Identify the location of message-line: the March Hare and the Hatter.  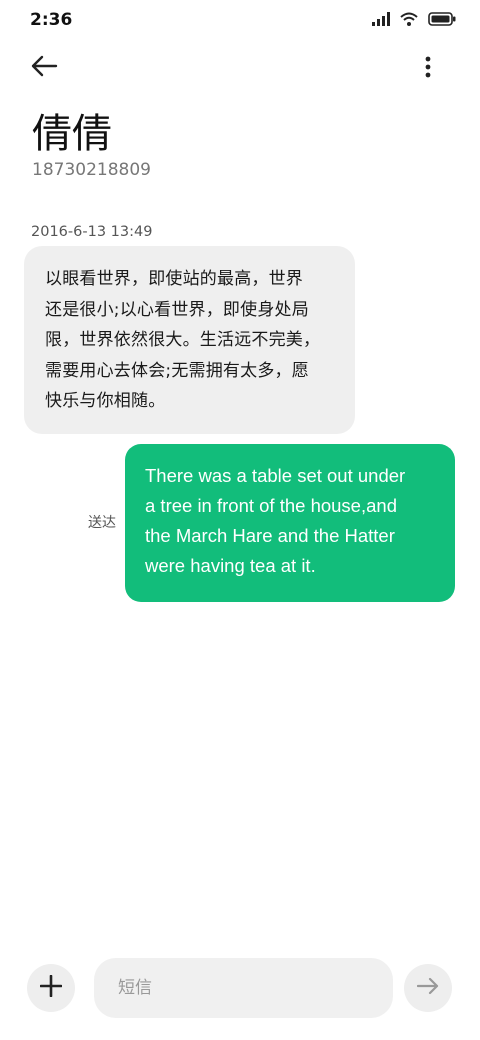
(270, 535).